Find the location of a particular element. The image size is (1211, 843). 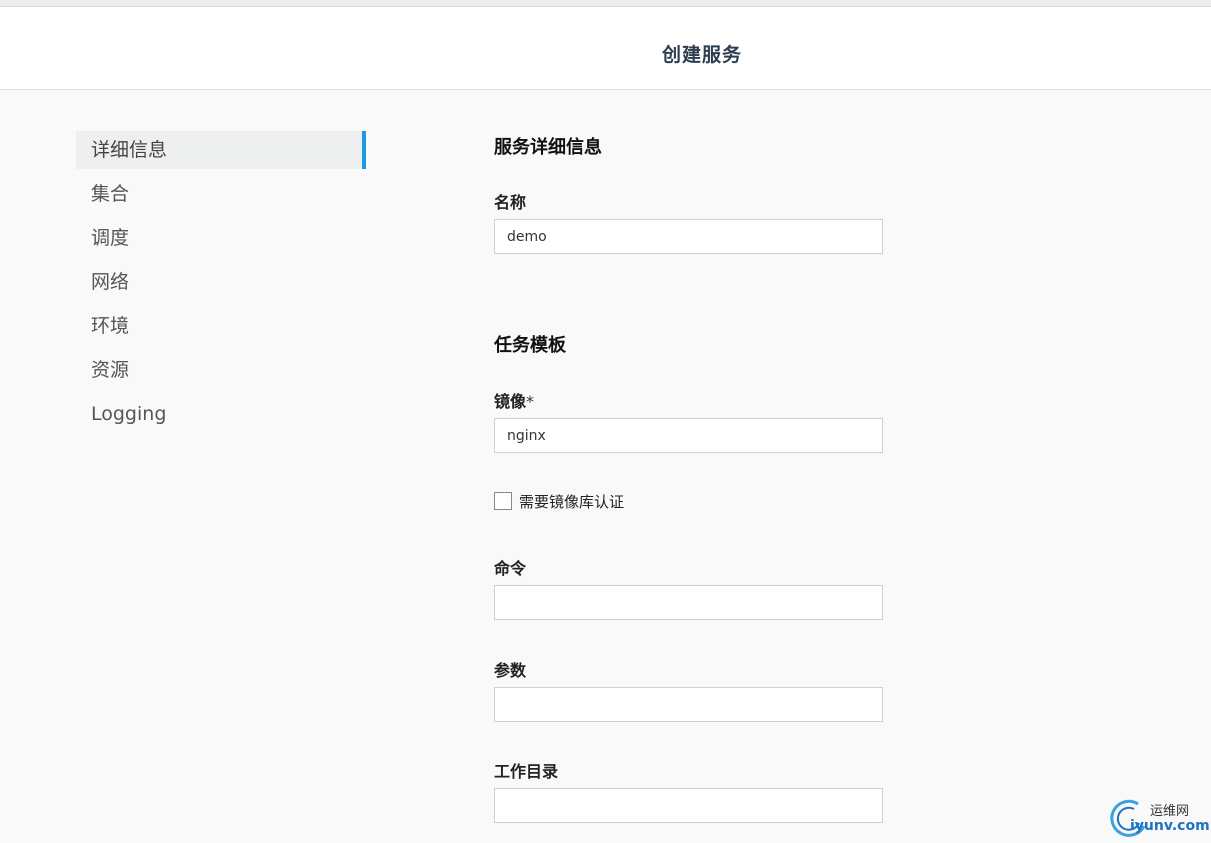

section-title-service-details: 服务详细信息 is located at coordinates (548, 147).